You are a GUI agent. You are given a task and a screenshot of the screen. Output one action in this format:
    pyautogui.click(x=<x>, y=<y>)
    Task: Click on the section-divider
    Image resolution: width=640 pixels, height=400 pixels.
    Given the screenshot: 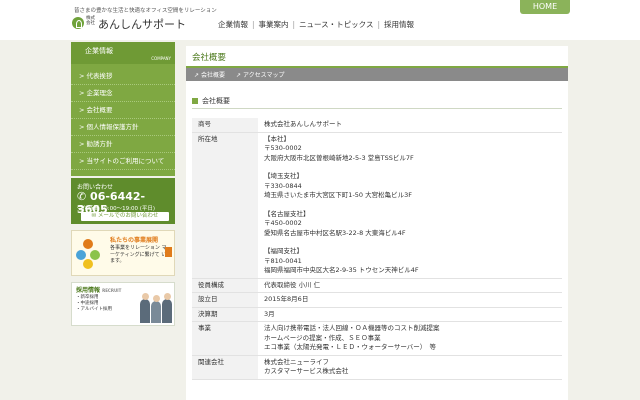 What is the action you would take?
    pyautogui.click(x=377, y=108)
    